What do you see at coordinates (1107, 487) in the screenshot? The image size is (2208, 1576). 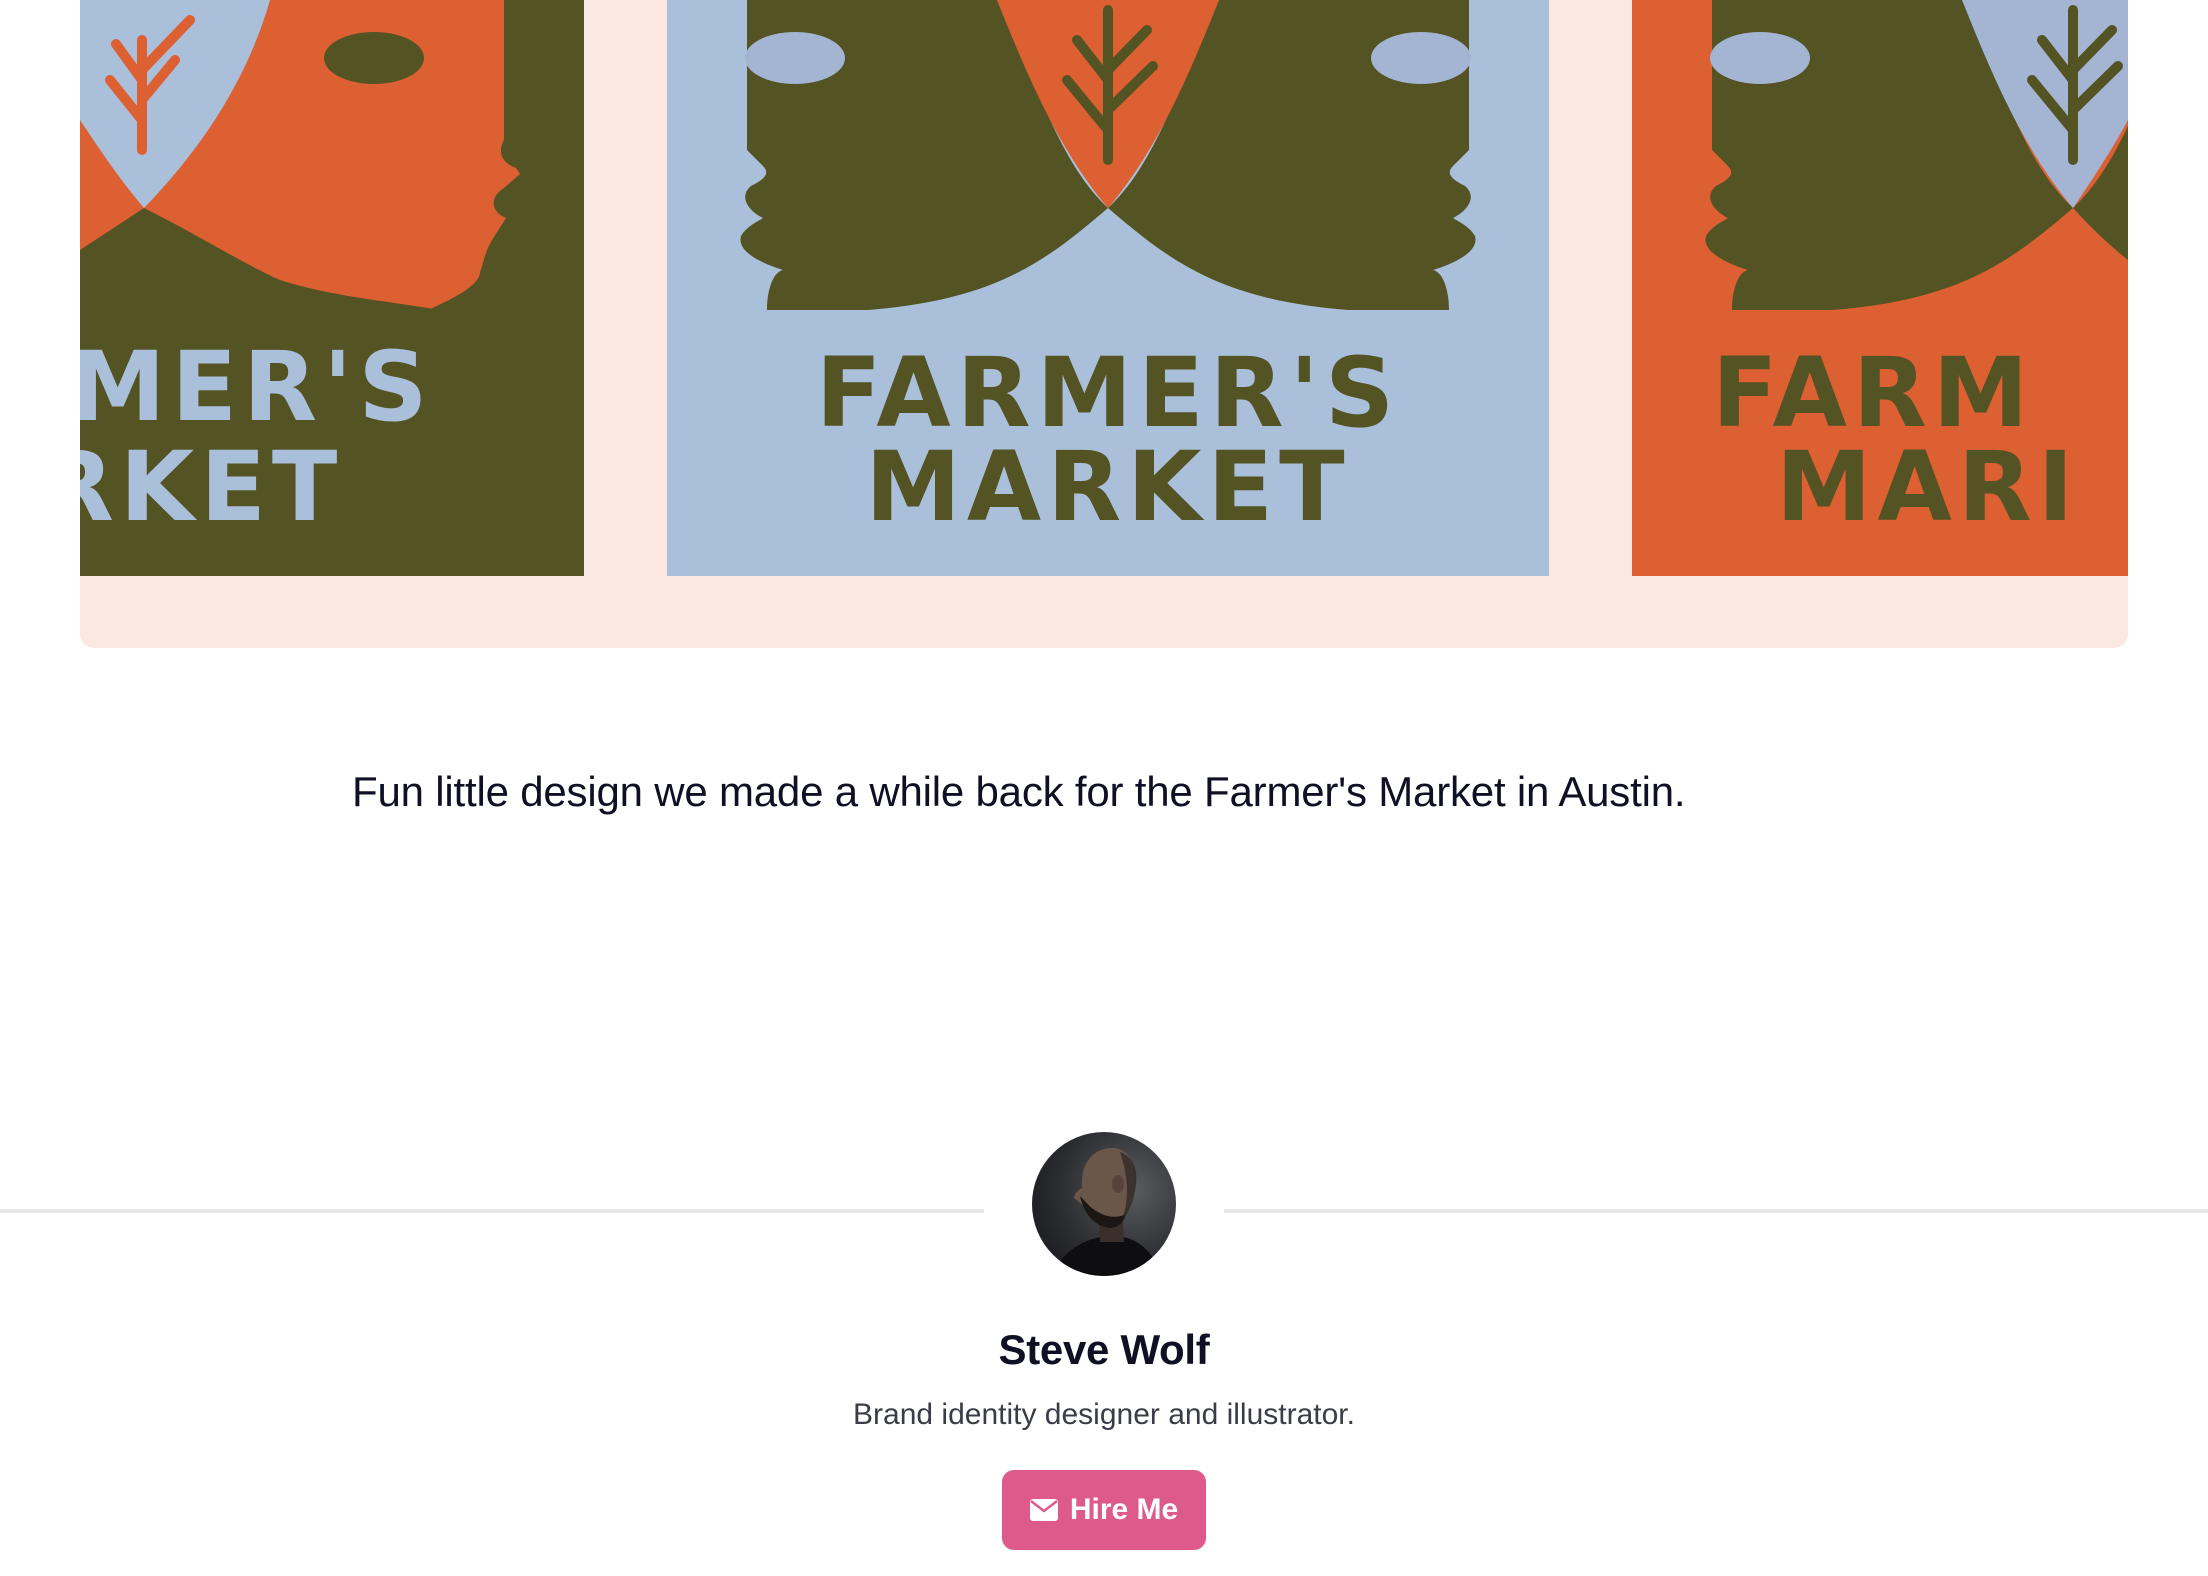 I see `artwork-title-line2: MARKET` at bounding box center [1107, 487].